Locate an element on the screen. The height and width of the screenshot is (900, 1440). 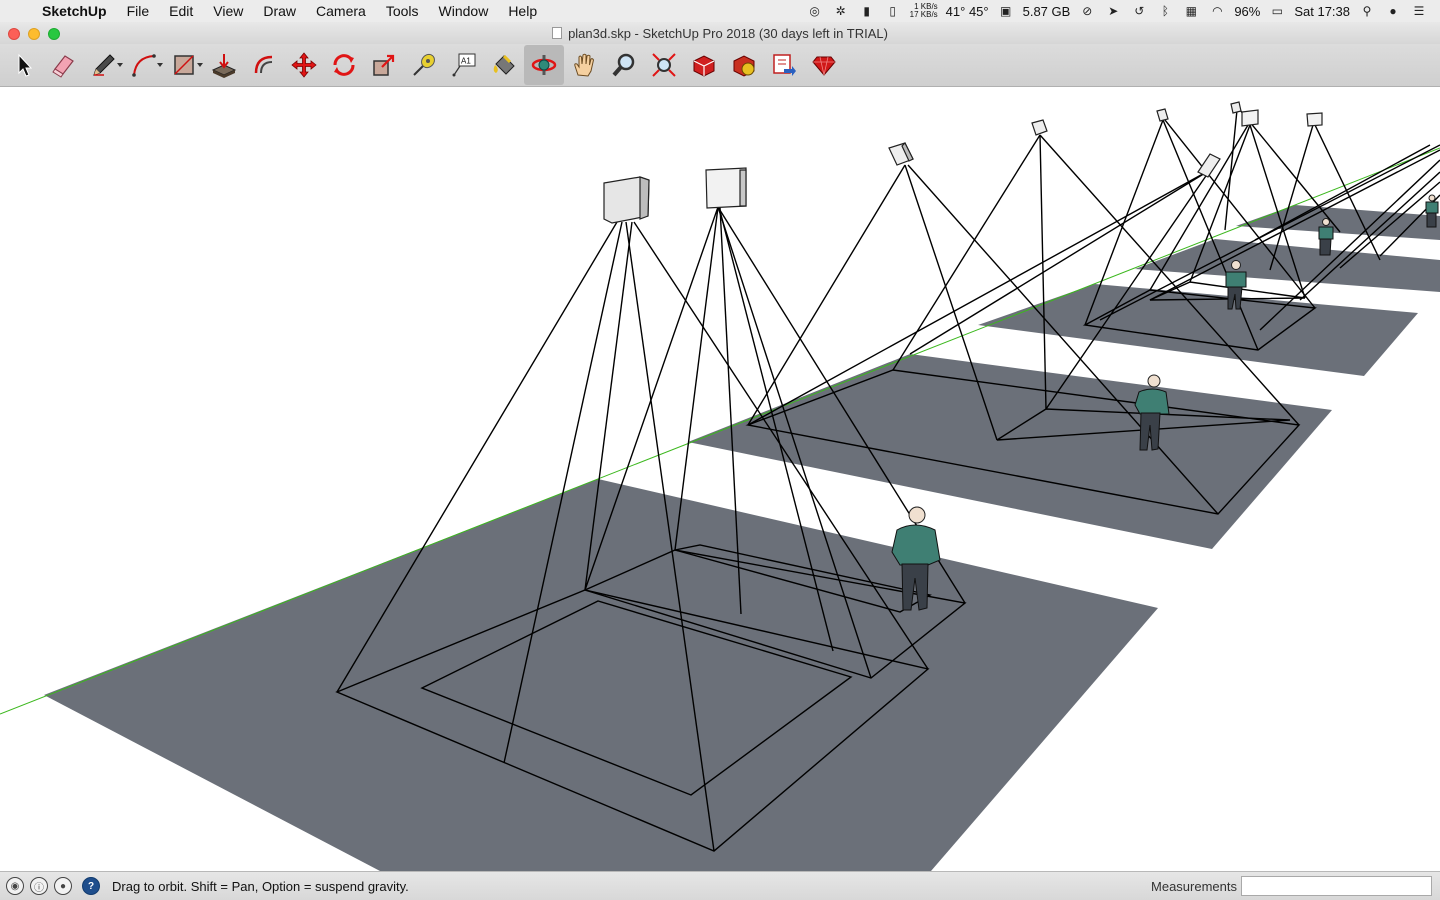
send-to-layout-tool-button is located at coordinates (784, 65).